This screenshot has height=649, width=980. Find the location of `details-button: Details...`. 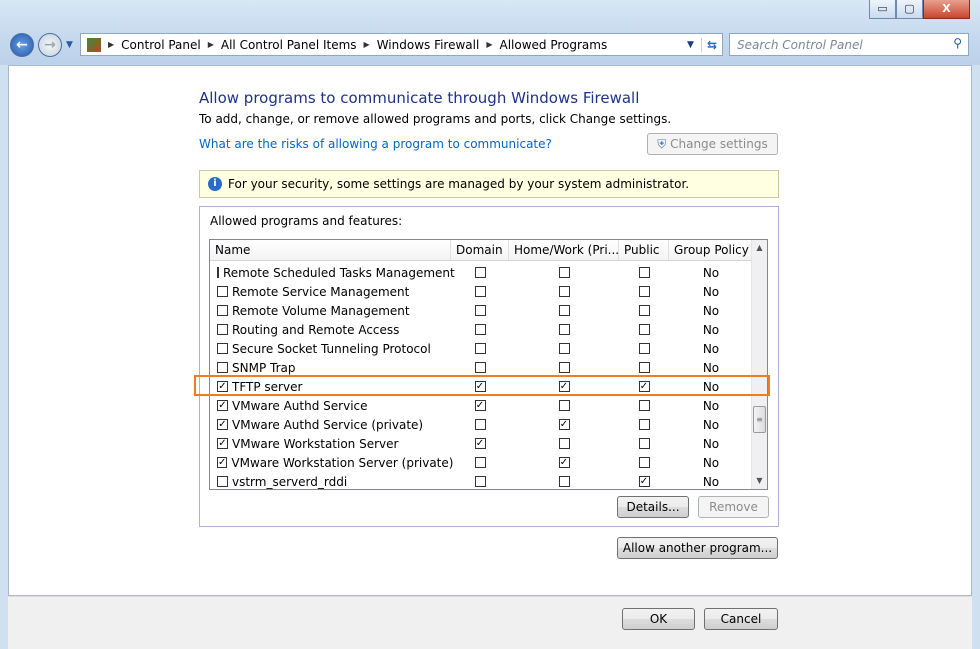

details-button: Details... is located at coordinates (653, 507).